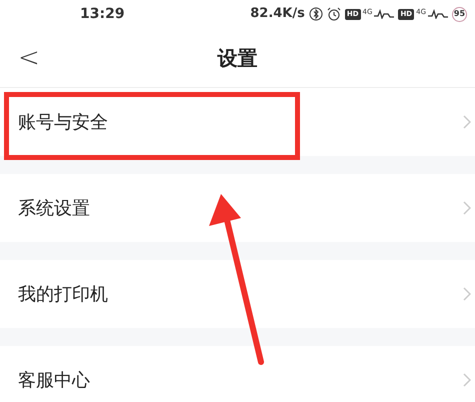 This screenshot has width=475, height=402. I want to click on battery-level: 95, so click(459, 14).